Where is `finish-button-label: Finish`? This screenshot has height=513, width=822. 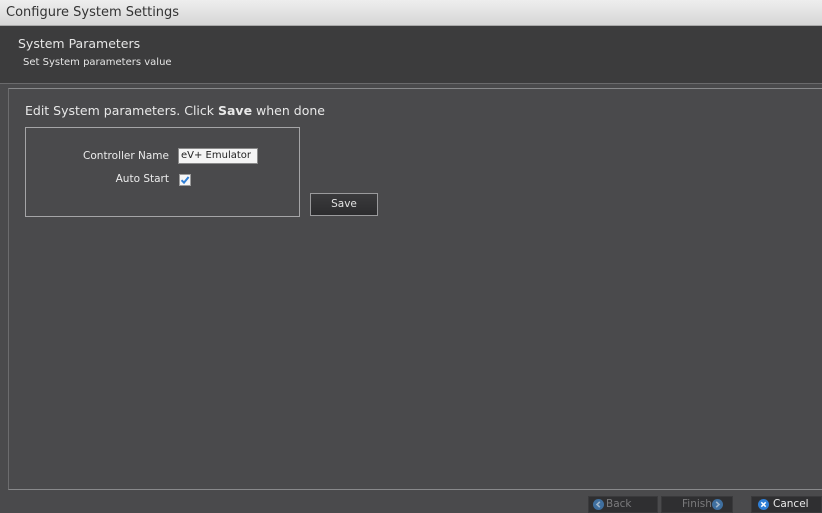 finish-button-label: Finish is located at coordinates (697, 504).